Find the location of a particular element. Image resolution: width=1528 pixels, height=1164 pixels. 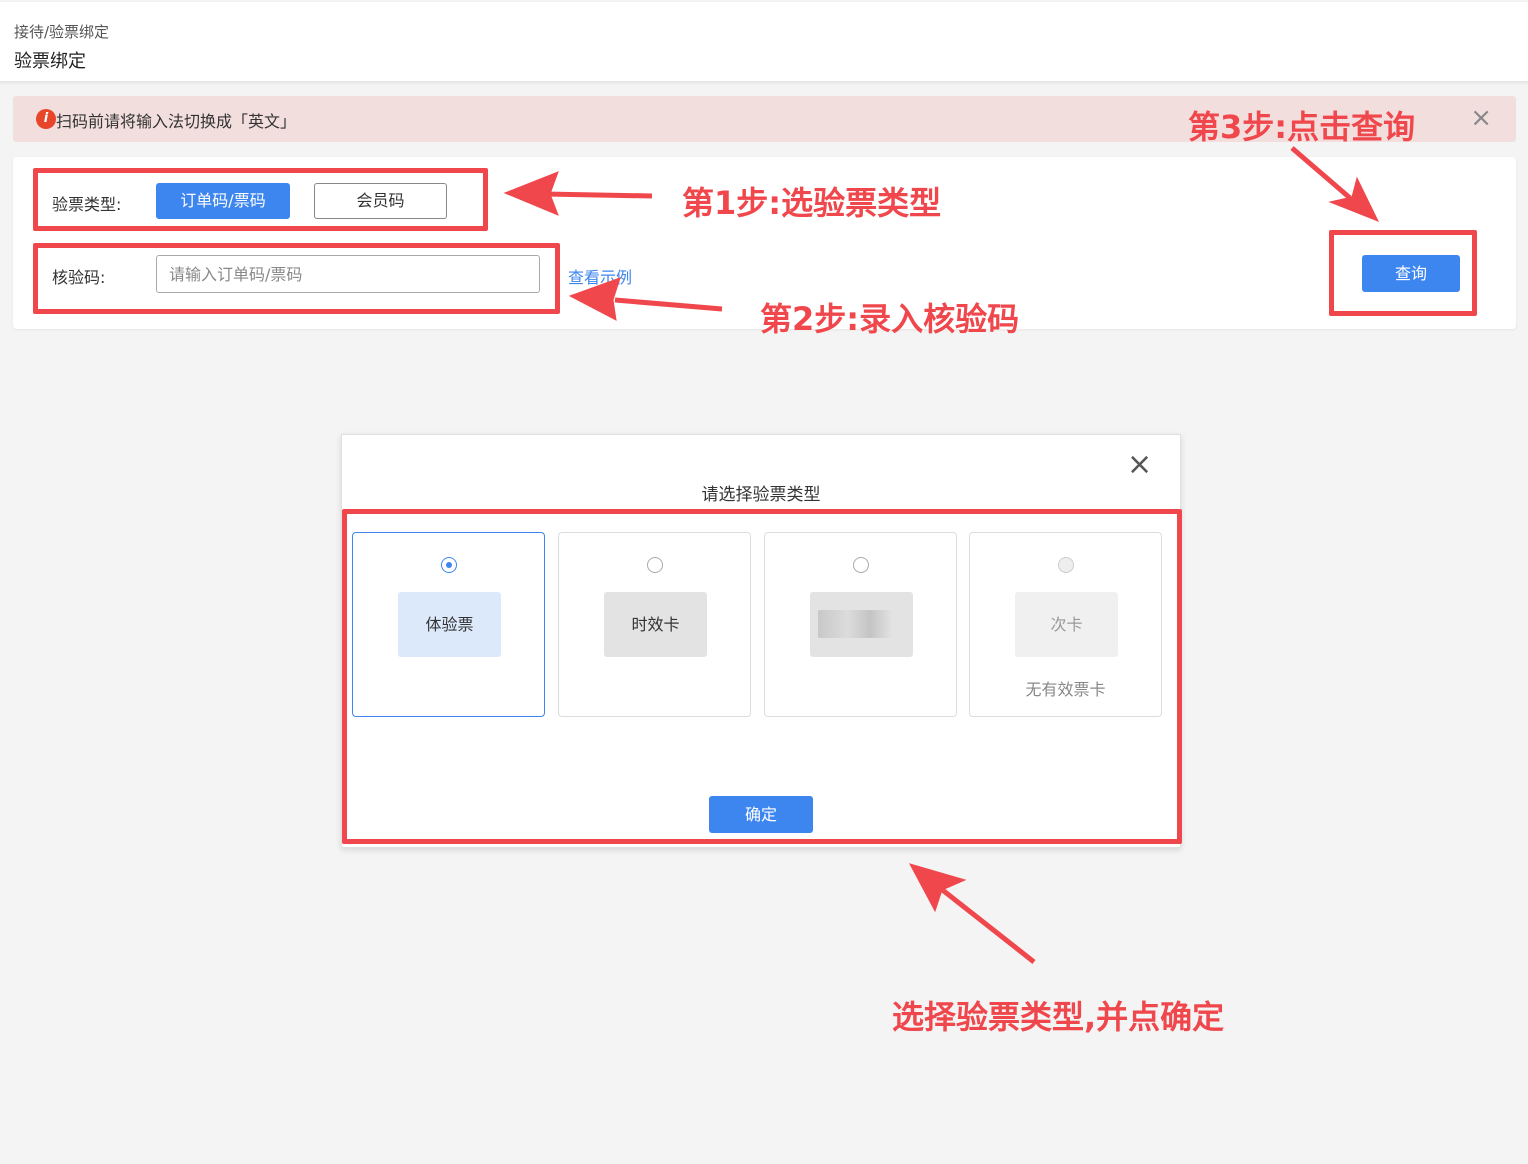

annotation-step2: 第2步:录入核验码 is located at coordinates (890, 319).